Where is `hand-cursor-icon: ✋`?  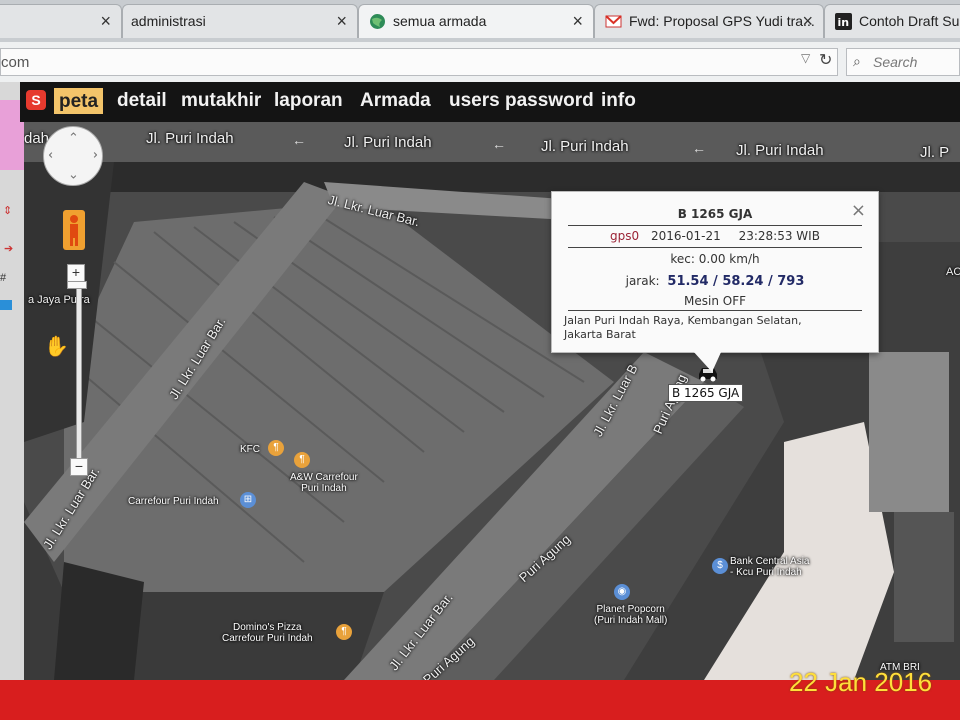
hand-cursor-icon: ✋ is located at coordinates (56, 347).